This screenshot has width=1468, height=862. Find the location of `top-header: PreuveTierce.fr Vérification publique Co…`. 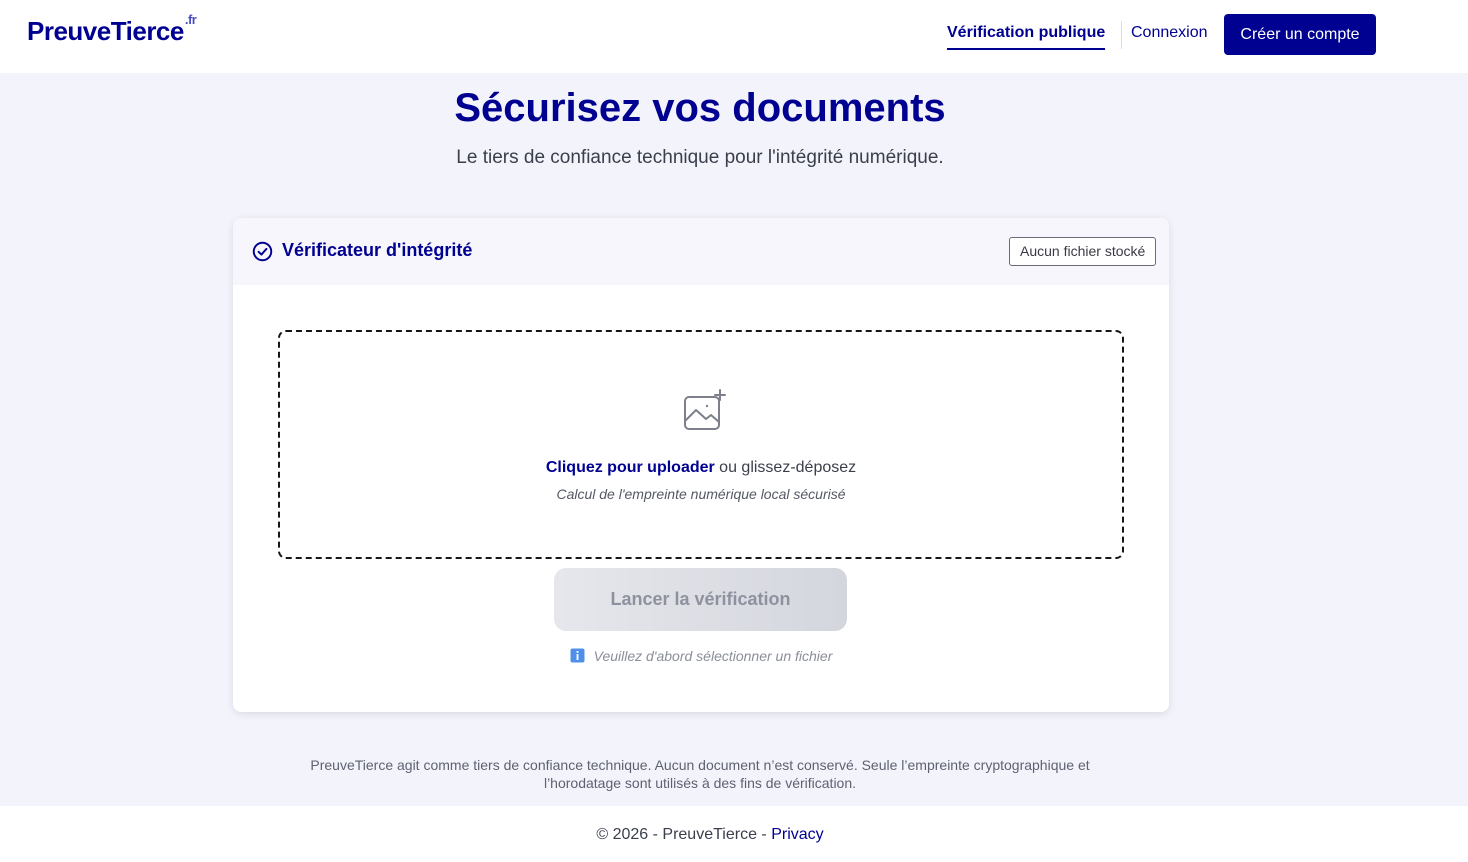

top-header: PreuveTierce.fr Vérification publique Co… is located at coordinates (734, 36).